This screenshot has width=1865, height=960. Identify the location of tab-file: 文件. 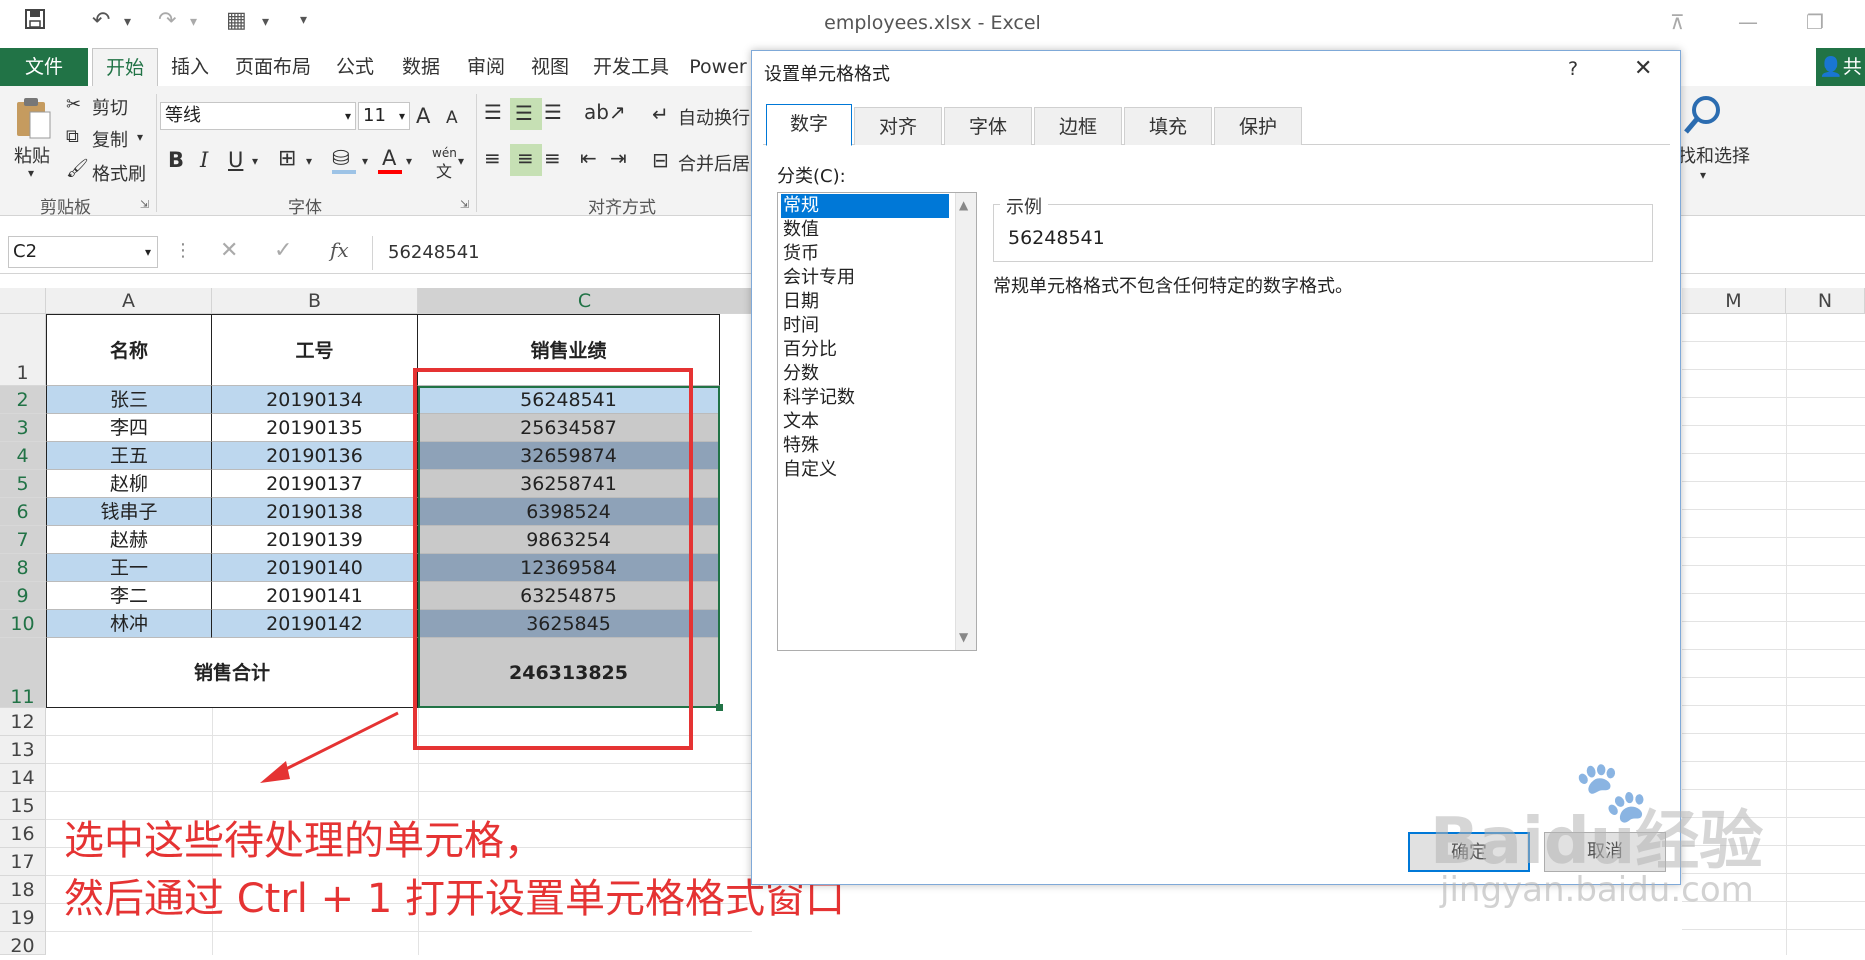
(44, 67).